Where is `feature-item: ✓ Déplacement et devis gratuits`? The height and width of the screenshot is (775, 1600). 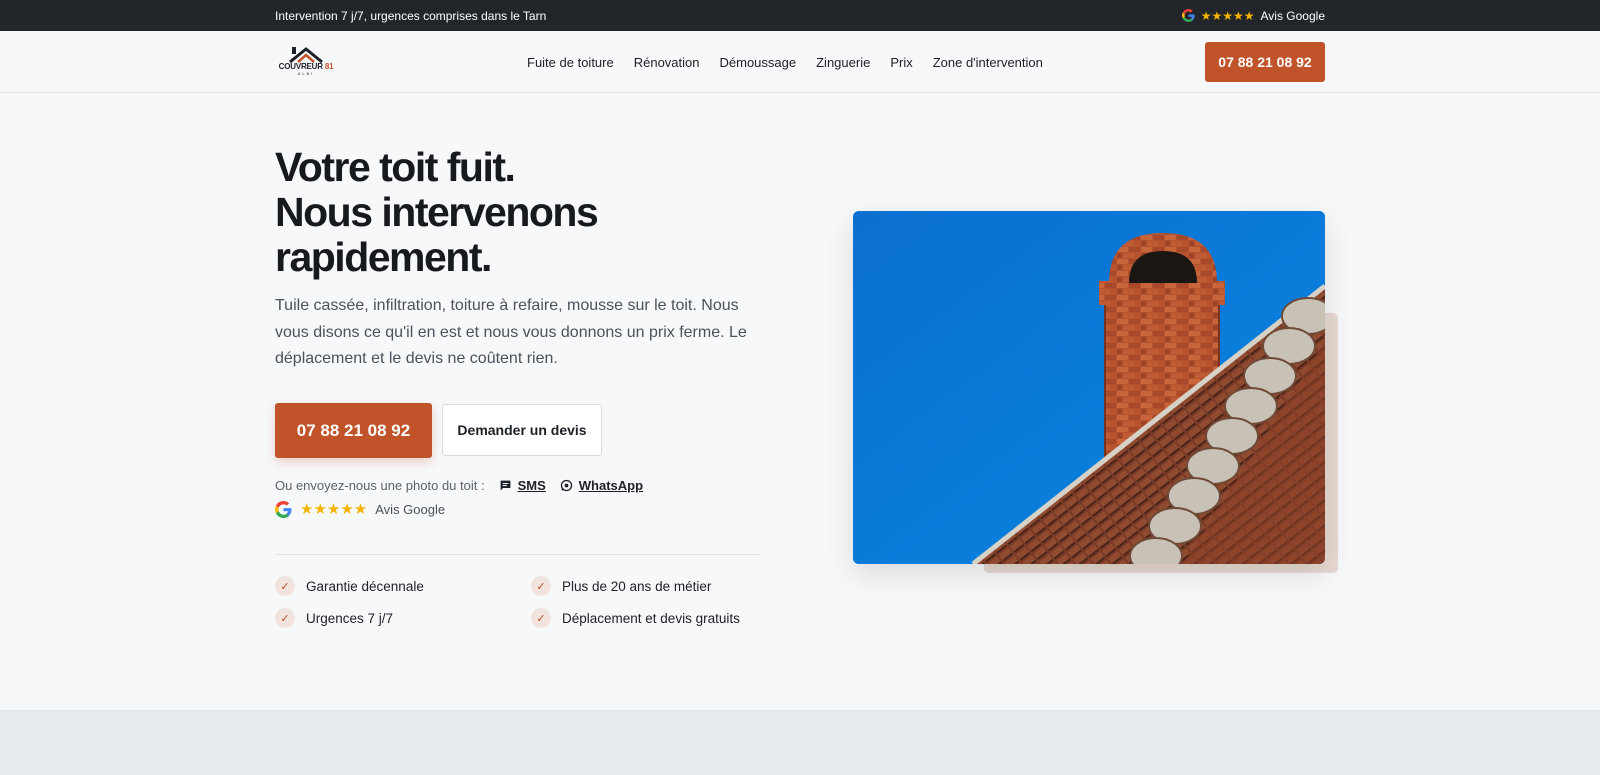
feature-item: ✓ Déplacement et devis gratuits is located at coordinates (635, 618).